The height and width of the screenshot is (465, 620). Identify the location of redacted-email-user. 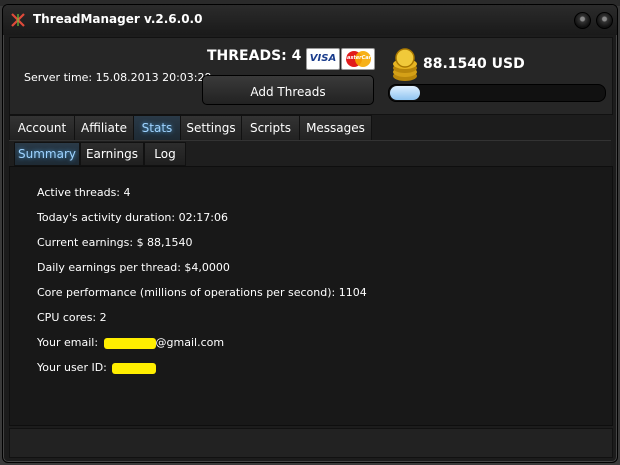
(129, 343).